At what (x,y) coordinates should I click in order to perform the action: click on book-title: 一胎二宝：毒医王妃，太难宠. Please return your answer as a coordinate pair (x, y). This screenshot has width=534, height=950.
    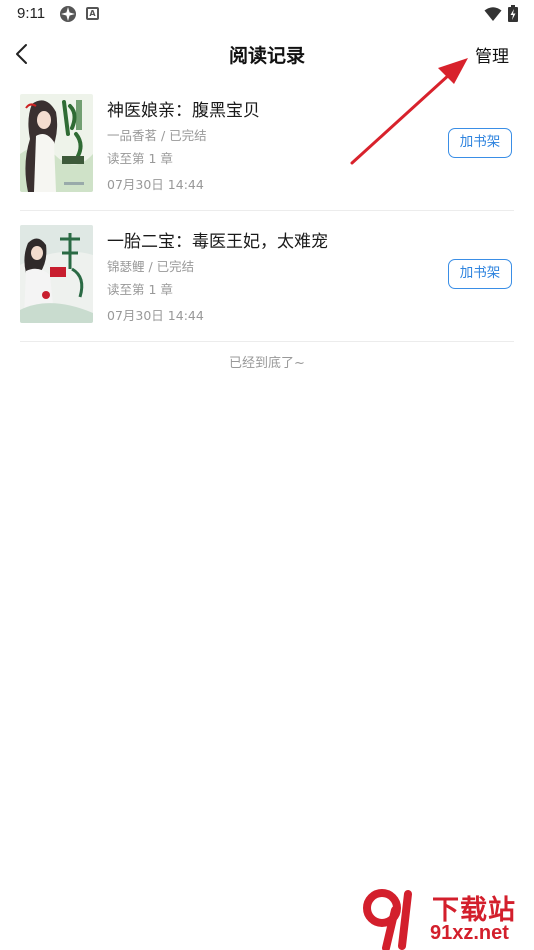
    Looking at the image, I should click on (217, 239).